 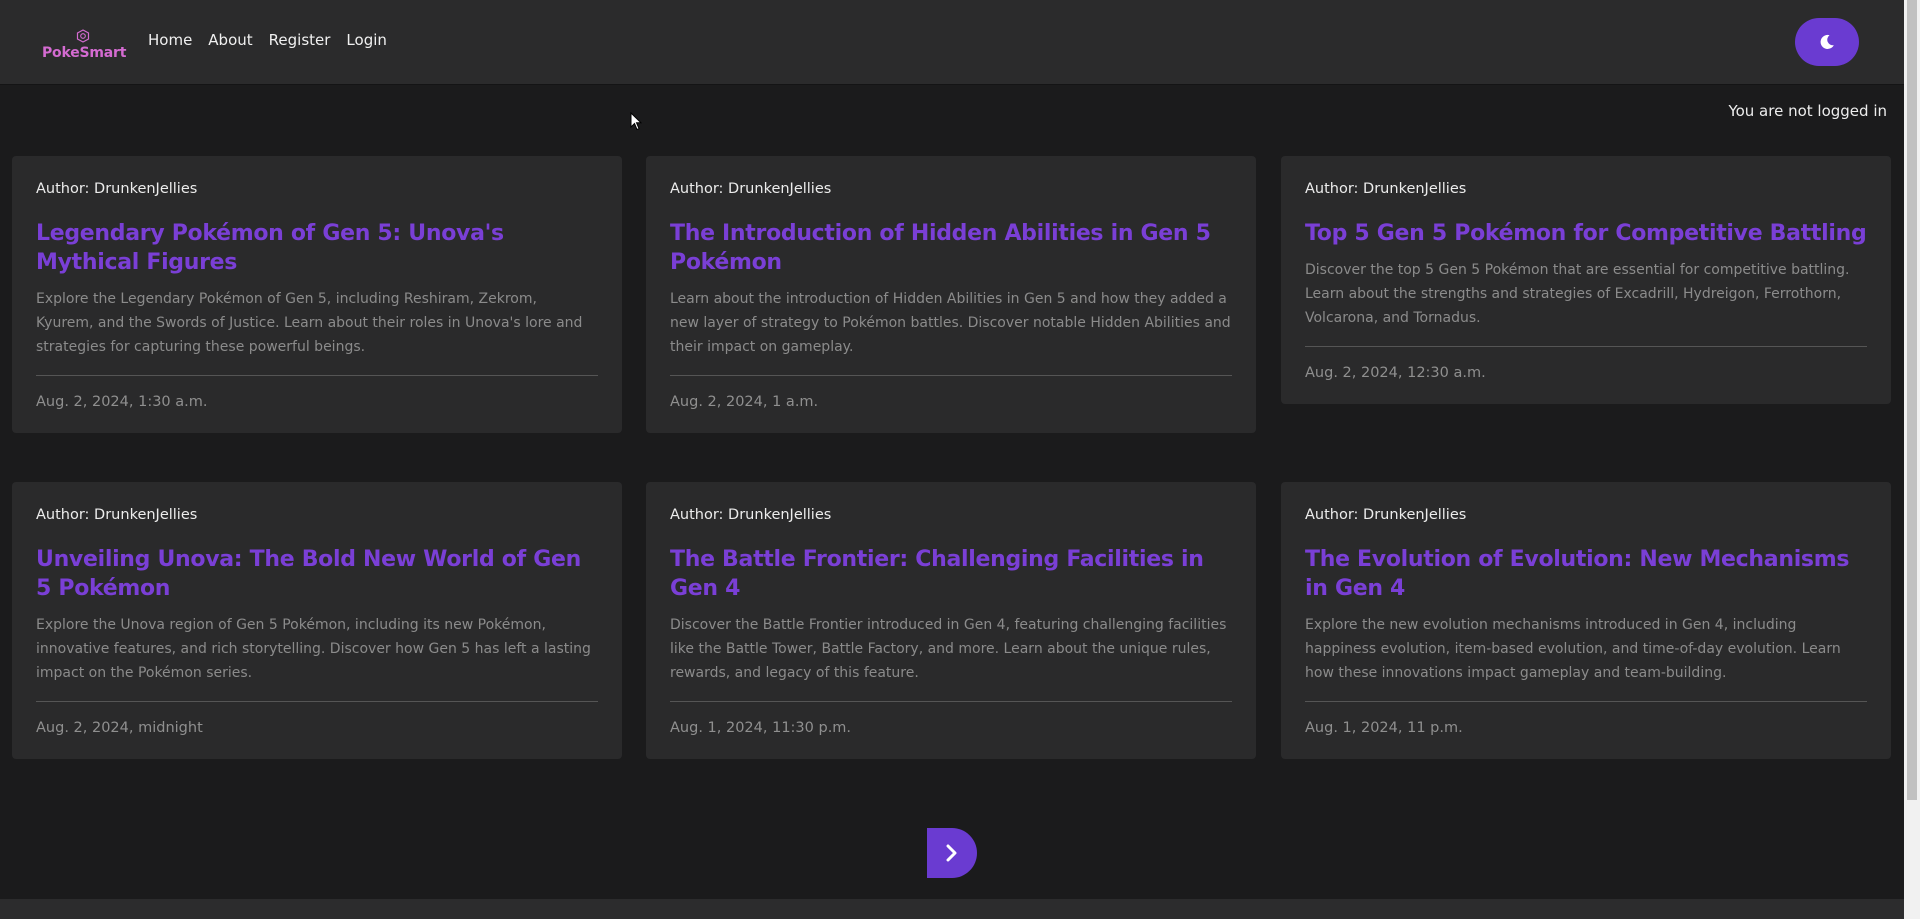 What do you see at coordinates (1912, 400) in the screenshot?
I see `scrollbar-thumb` at bounding box center [1912, 400].